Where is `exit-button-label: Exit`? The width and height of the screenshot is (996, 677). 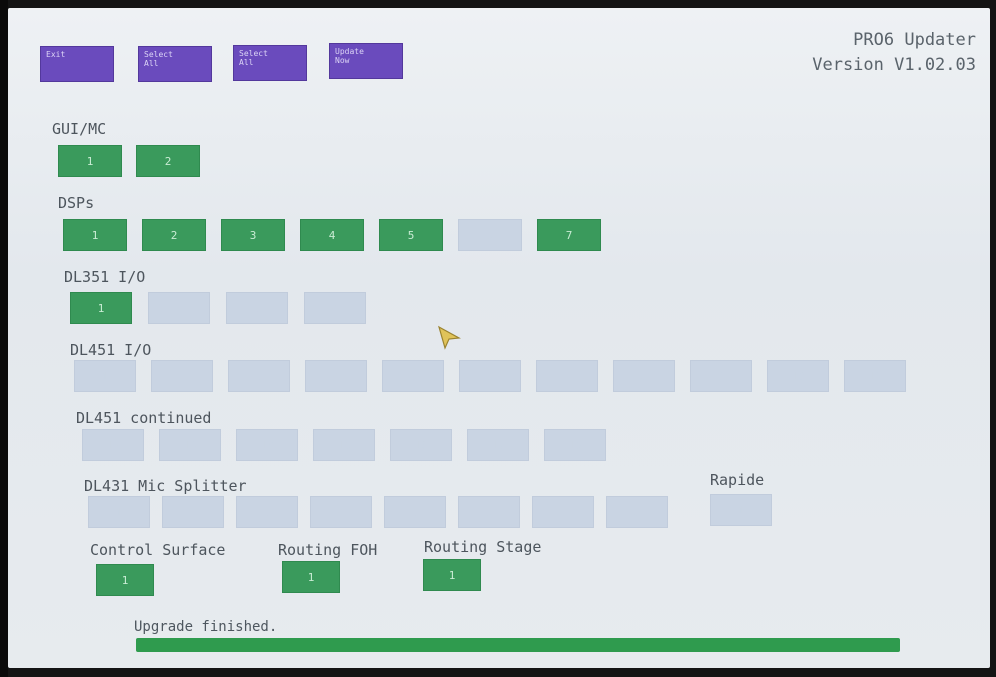
exit-button-label: Exit is located at coordinates (56, 54).